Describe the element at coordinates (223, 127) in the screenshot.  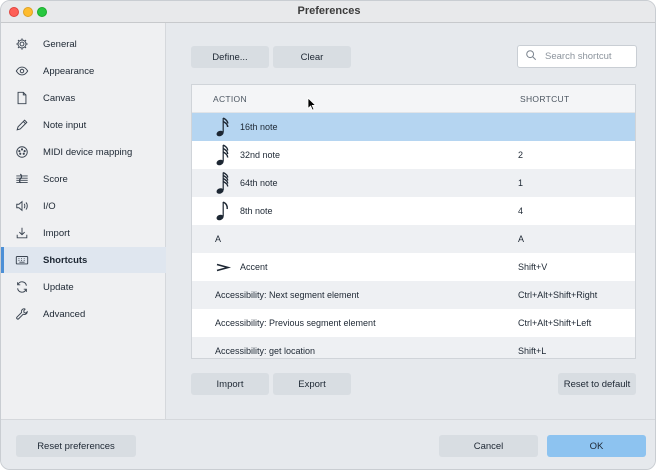
I see `sixteenth-note-icon` at that location.